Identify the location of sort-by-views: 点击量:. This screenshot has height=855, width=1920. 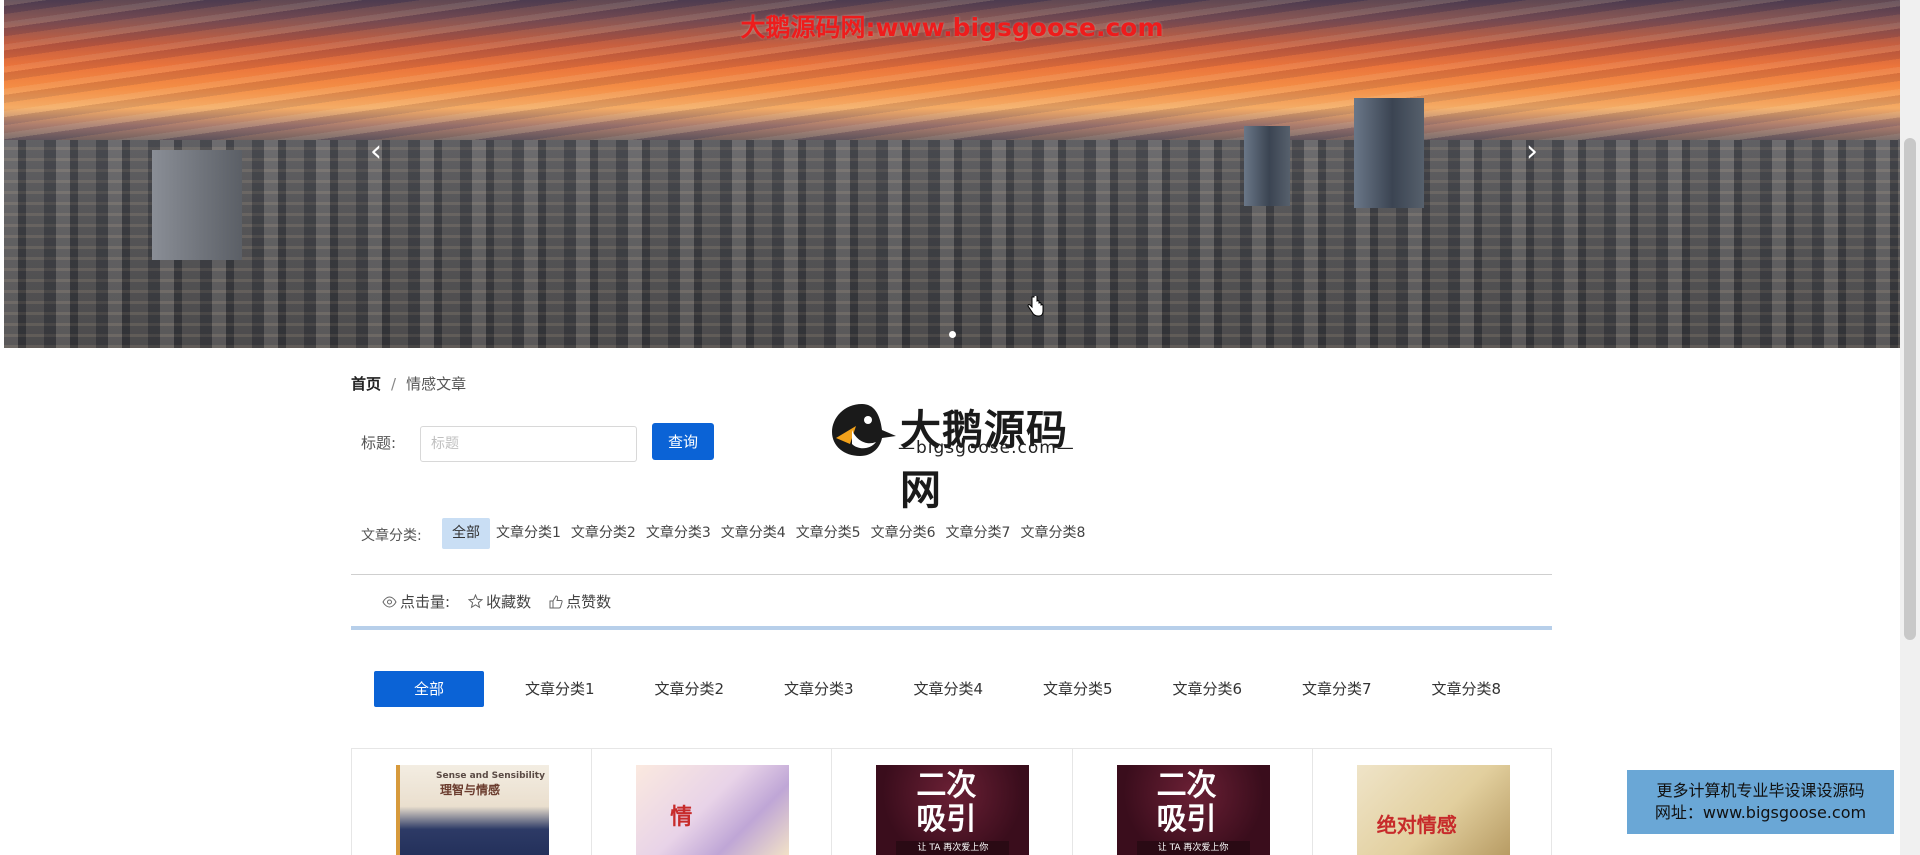
(416, 601).